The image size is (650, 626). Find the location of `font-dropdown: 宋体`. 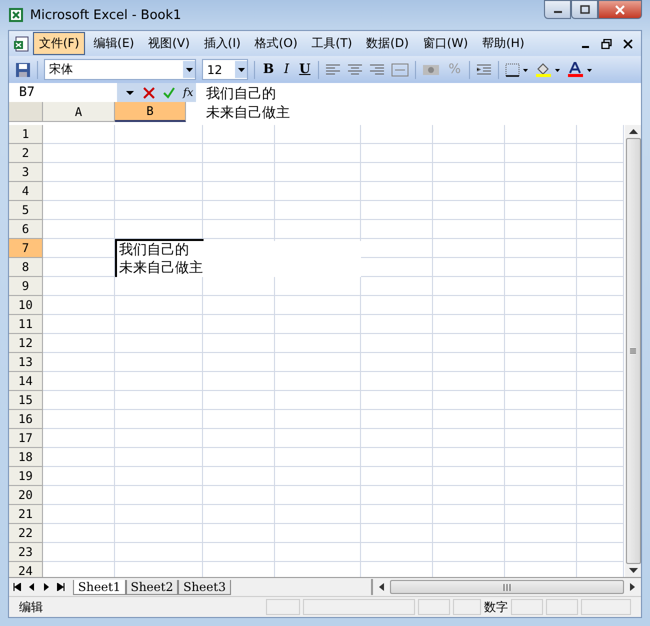

font-dropdown: 宋体 is located at coordinates (120, 69).